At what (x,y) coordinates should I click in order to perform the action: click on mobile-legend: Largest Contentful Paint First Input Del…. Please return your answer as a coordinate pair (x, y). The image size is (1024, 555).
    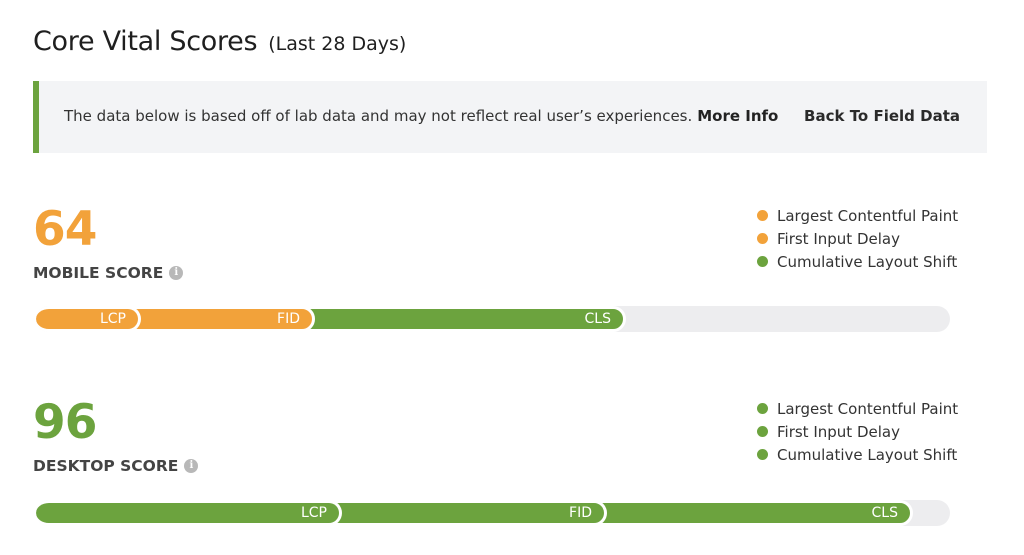
    Looking at the image, I should click on (857, 238).